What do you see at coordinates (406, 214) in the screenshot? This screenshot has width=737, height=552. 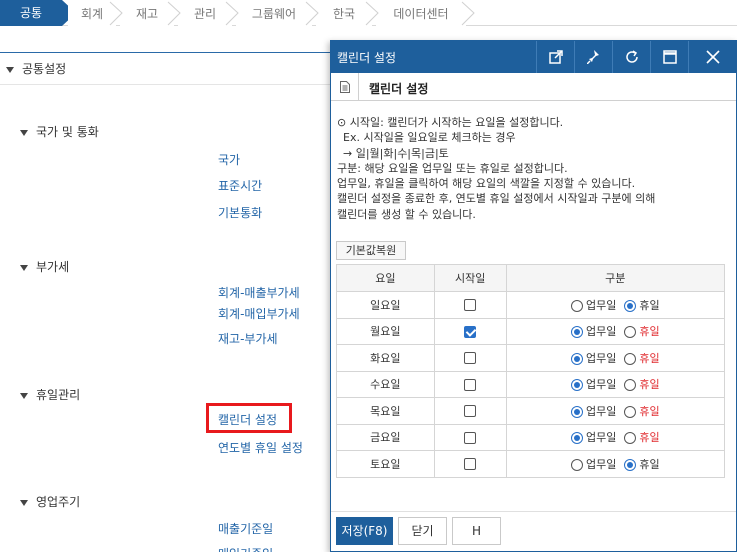 I see `desc-line: 캘린더를 생성 할 수 있습니다.` at bounding box center [406, 214].